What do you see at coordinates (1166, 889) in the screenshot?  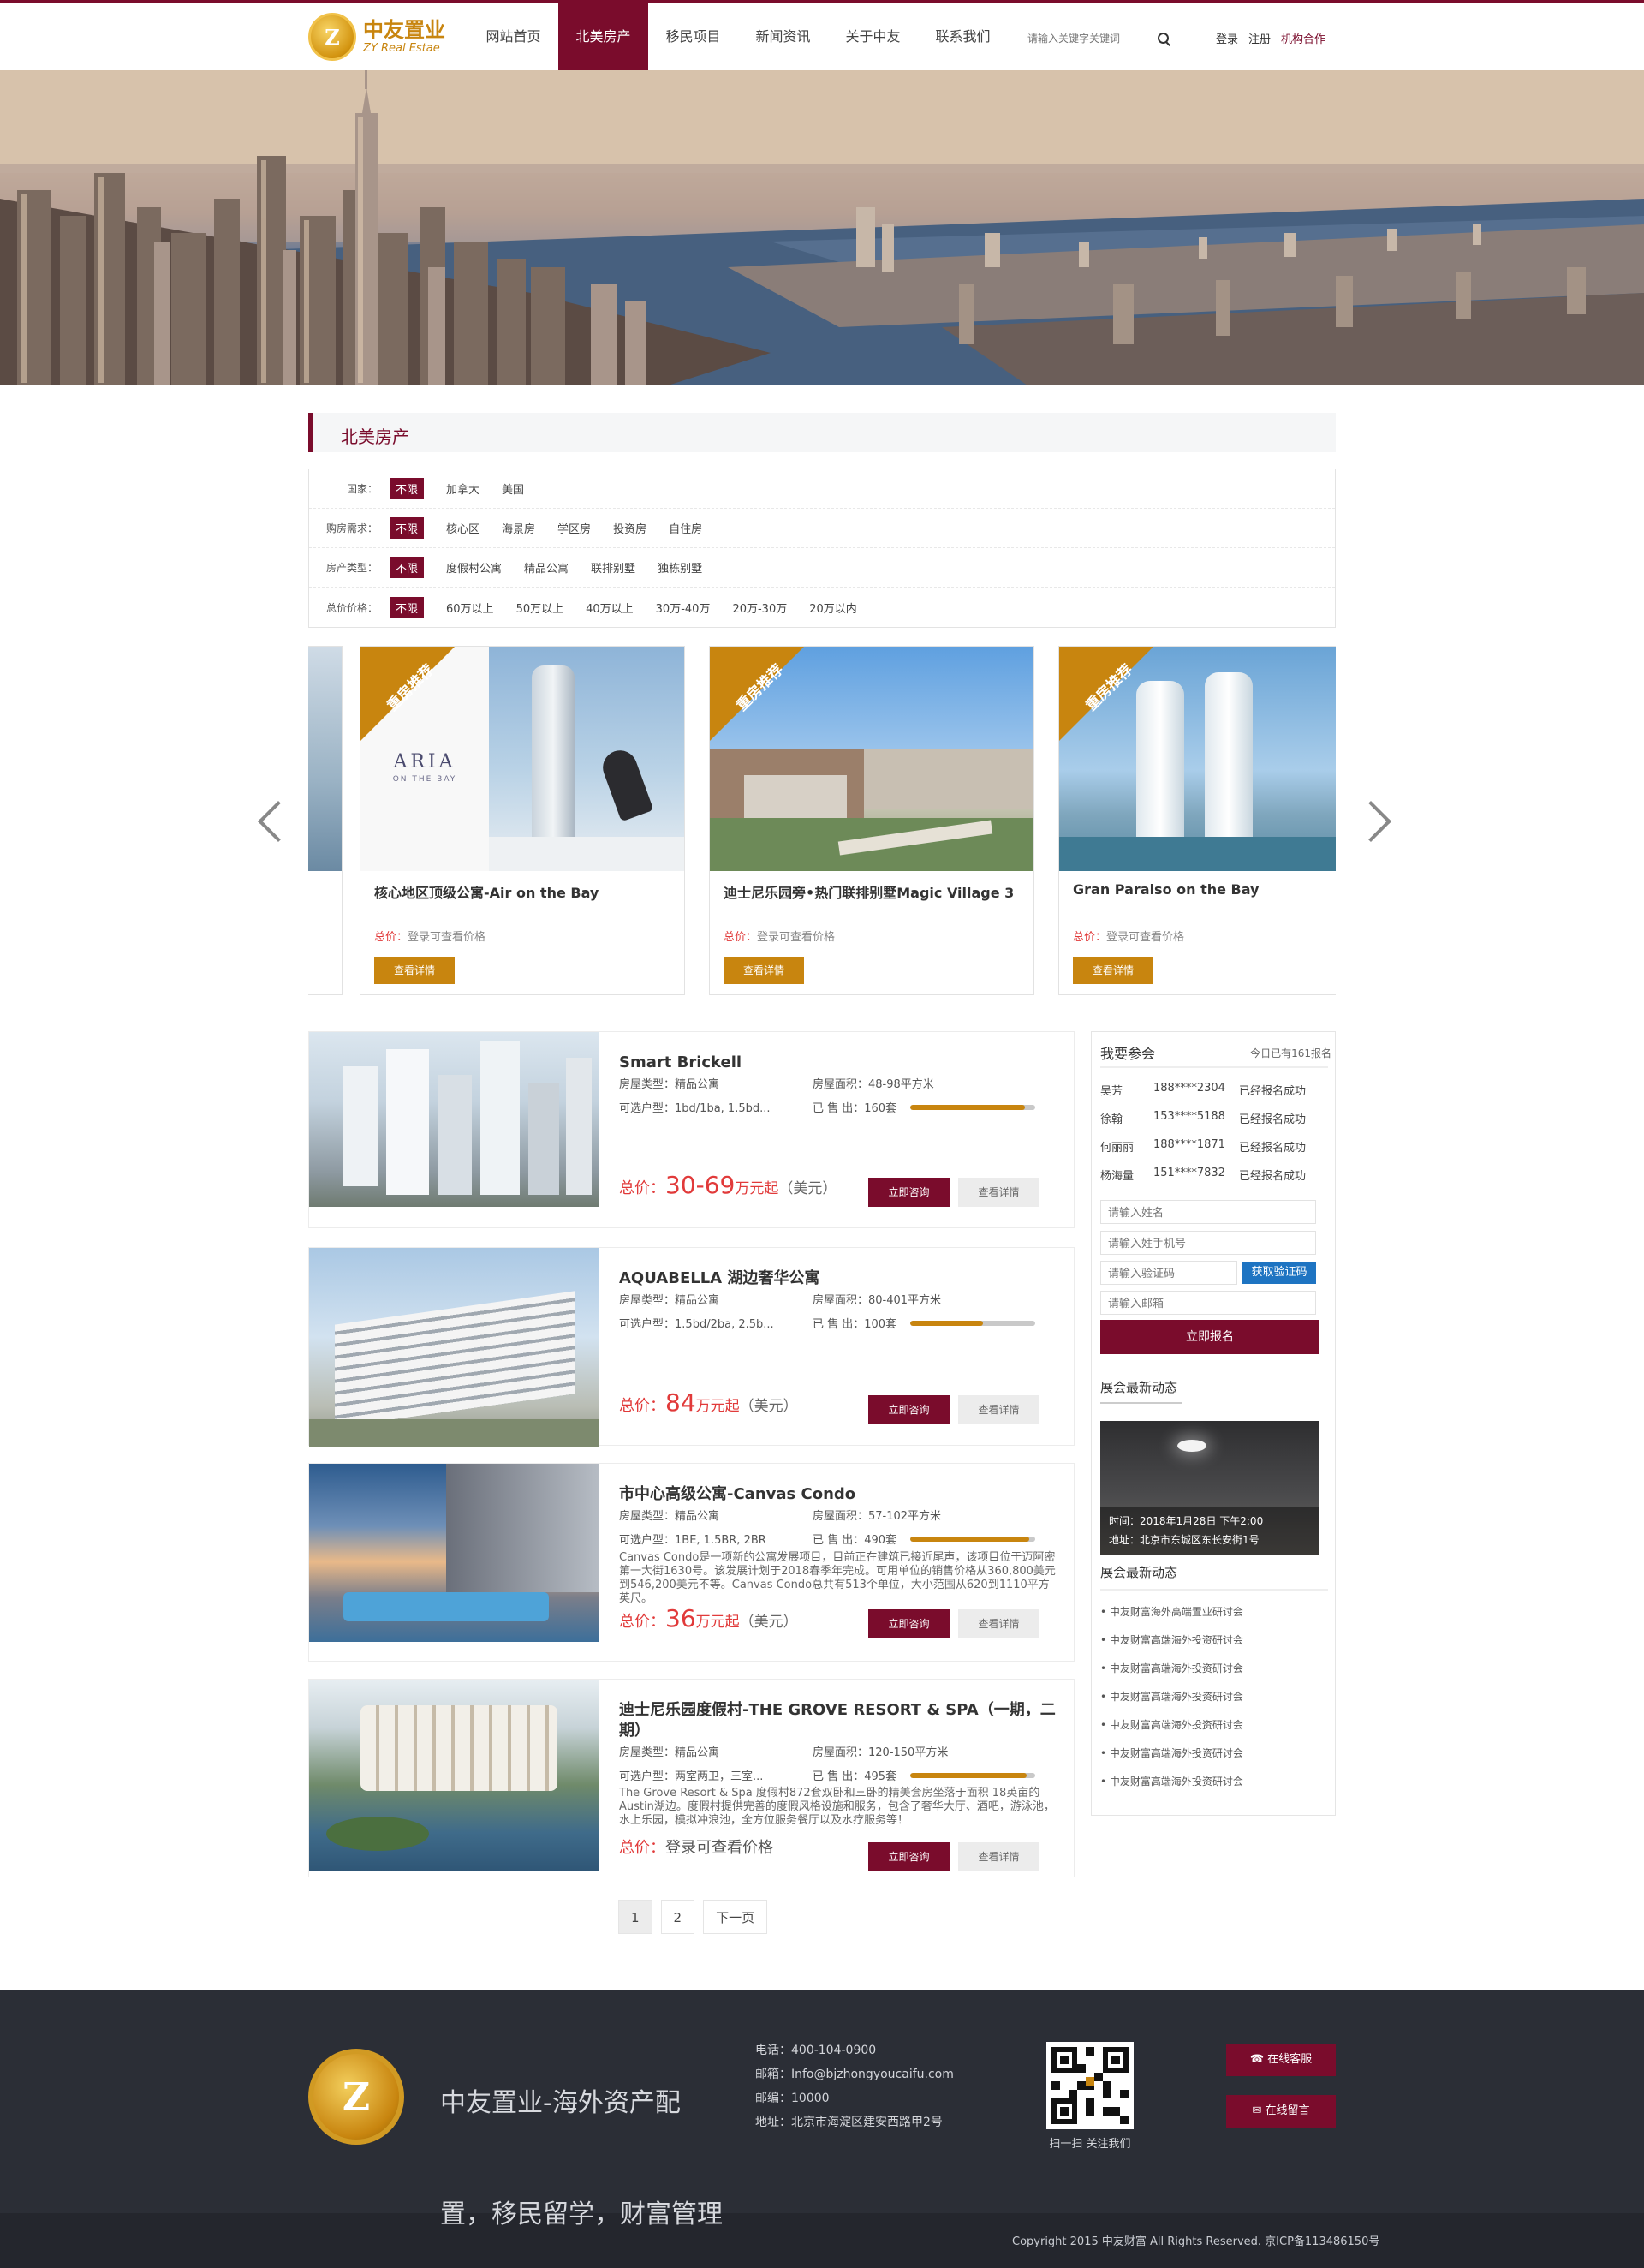 I see `card-title: Gran Paraiso on the Bay` at bounding box center [1166, 889].